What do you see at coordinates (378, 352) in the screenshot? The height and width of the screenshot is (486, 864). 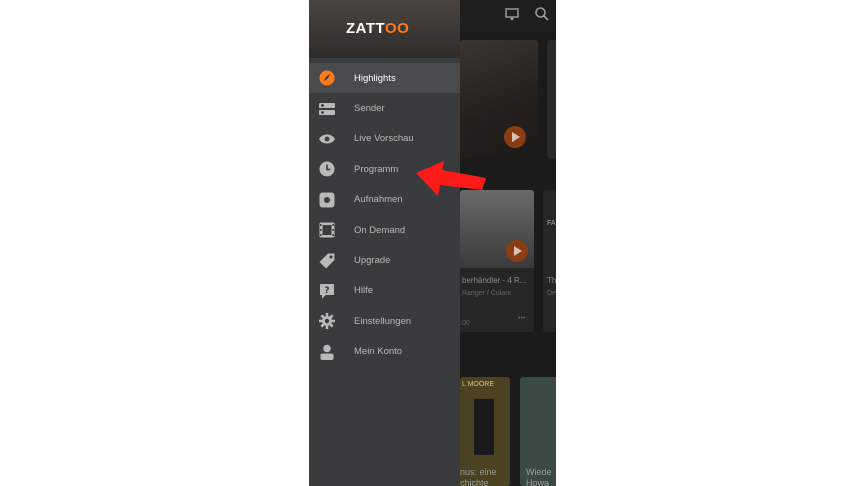 I see `menu-label: Mein Konto` at bounding box center [378, 352].